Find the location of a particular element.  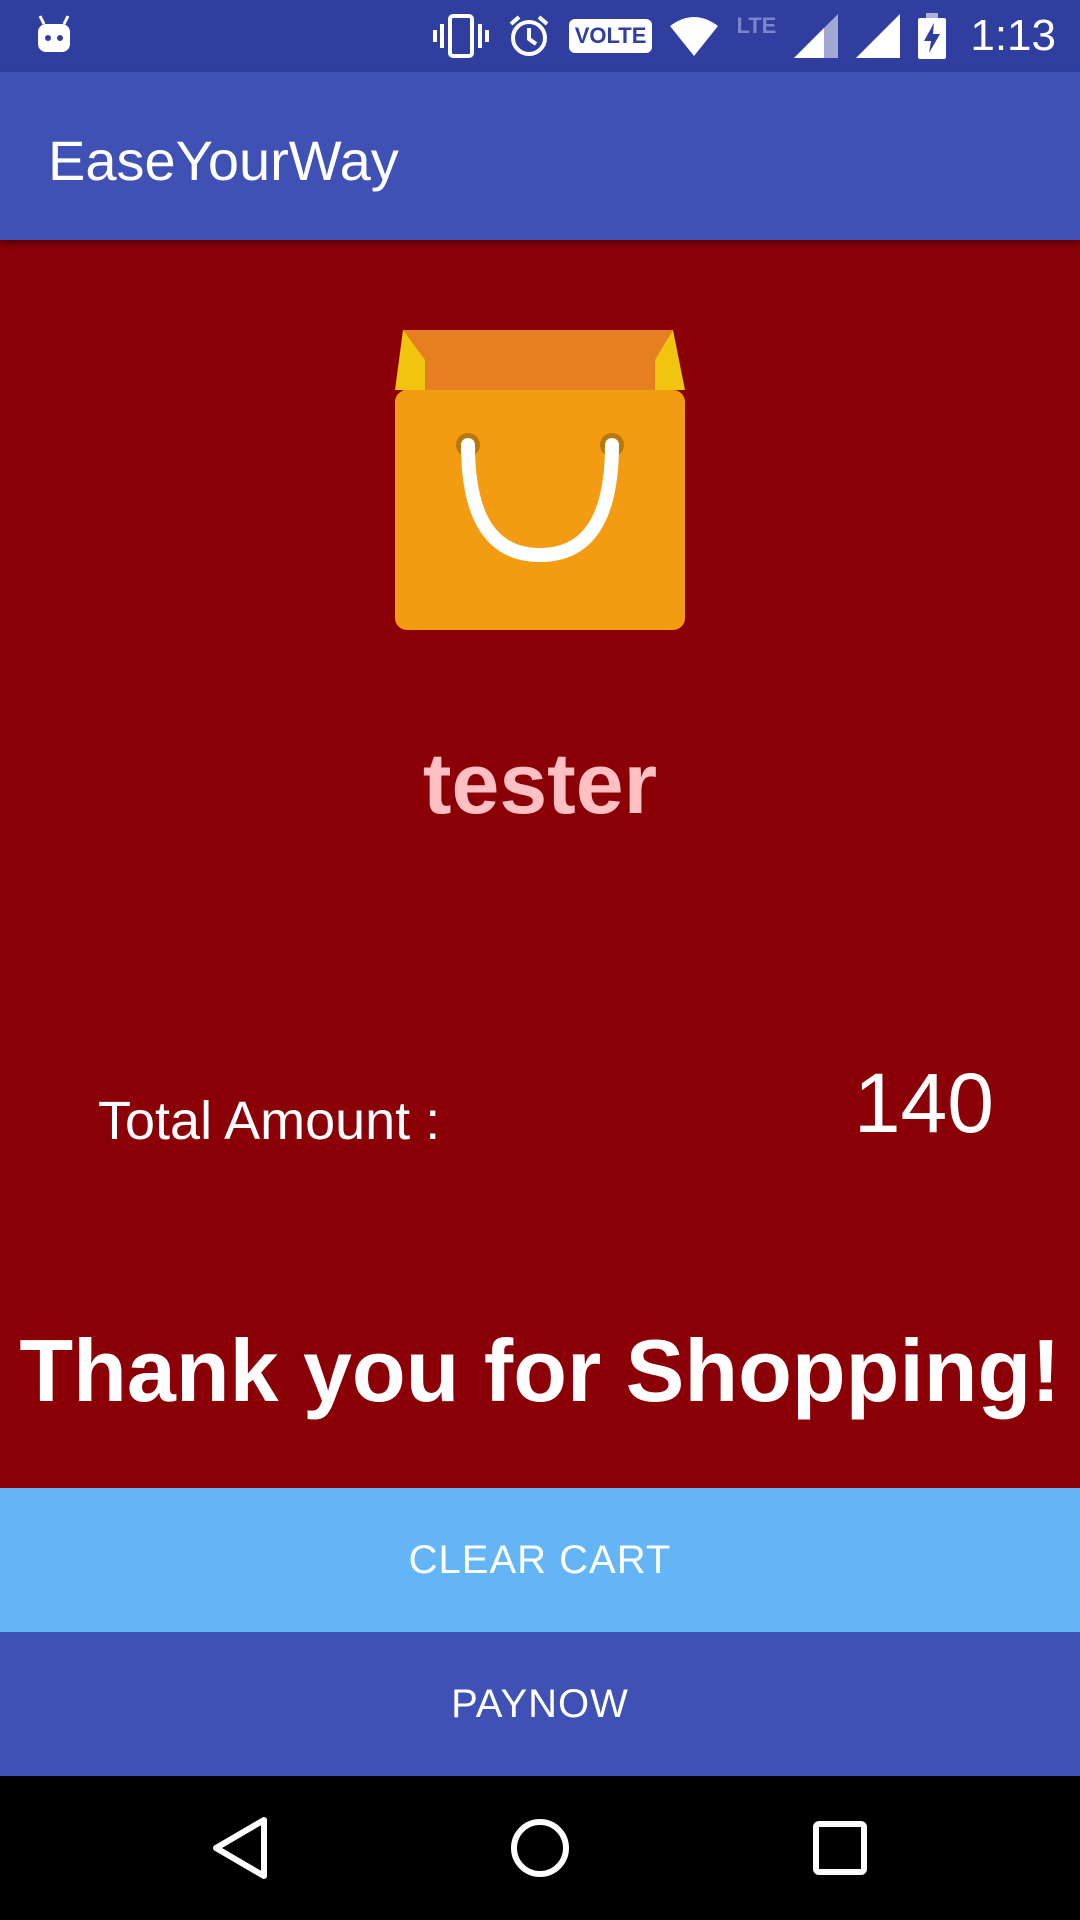

back-icon is located at coordinates (240, 1848).